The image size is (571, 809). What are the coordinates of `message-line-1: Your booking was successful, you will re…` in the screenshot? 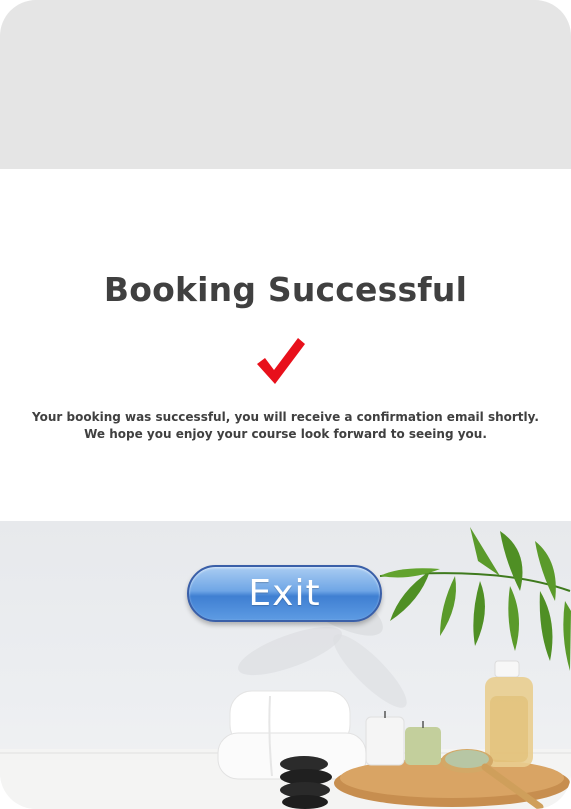 It's located at (285, 417).